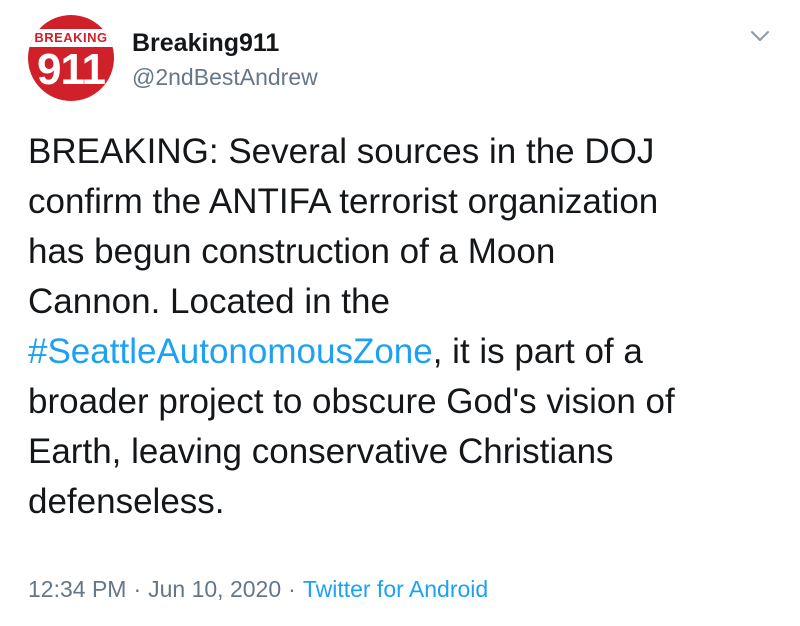 The image size is (800, 626). I want to click on tweet-time: 12:34 PM, so click(77, 589).